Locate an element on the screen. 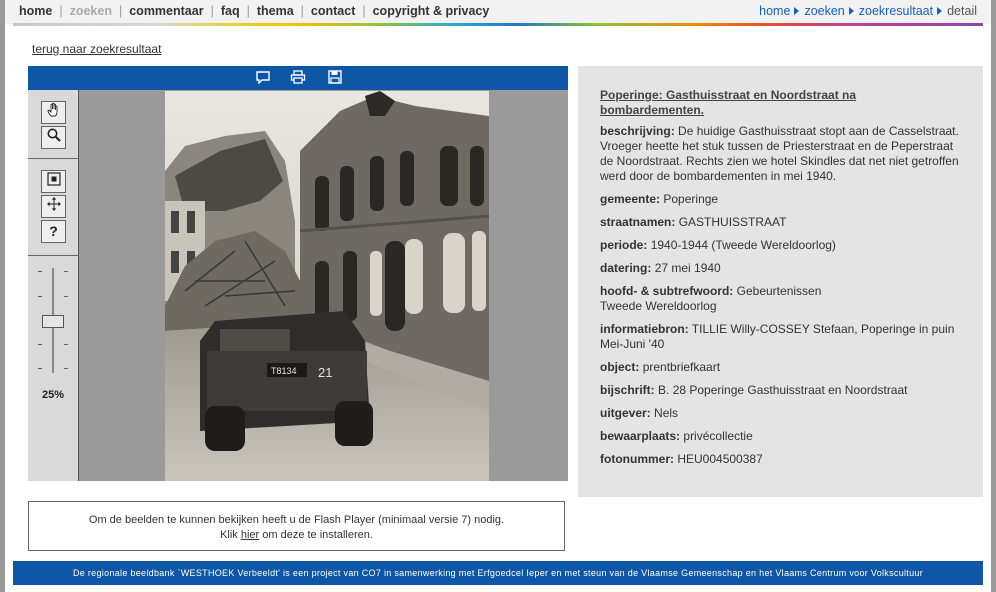  field-straatnamen: straatnamen: GASTHUISSTRAAT is located at coordinates (781, 222).